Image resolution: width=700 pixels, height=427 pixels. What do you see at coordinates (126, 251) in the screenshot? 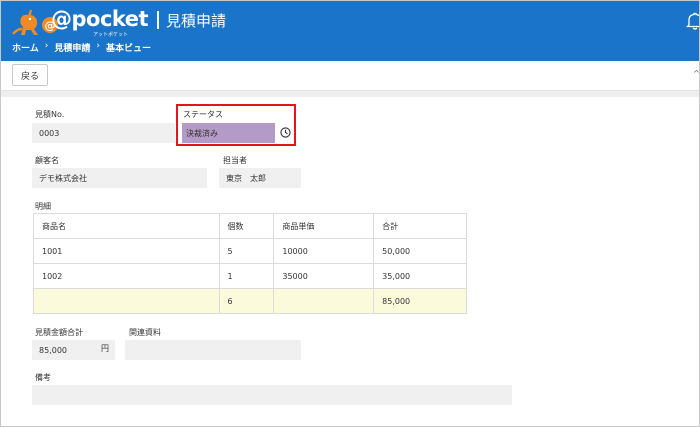
I see `product-cell: 1001` at bounding box center [126, 251].